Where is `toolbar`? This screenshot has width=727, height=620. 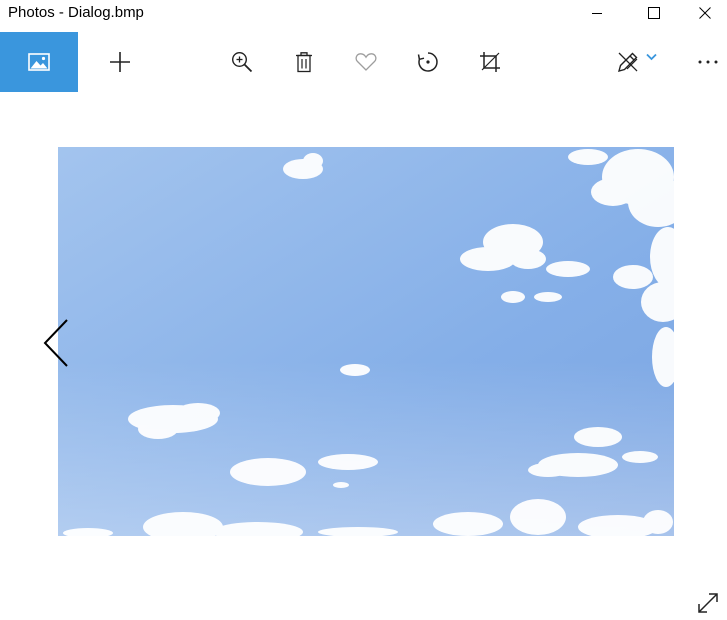 toolbar is located at coordinates (363, 62).